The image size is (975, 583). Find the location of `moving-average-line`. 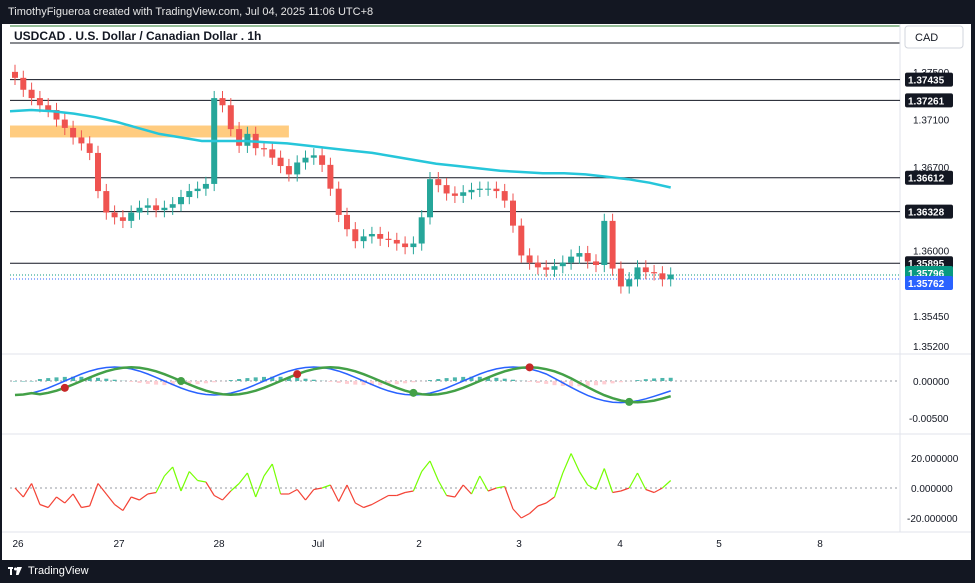

moving-average-line is located at coordinates (340, 148).